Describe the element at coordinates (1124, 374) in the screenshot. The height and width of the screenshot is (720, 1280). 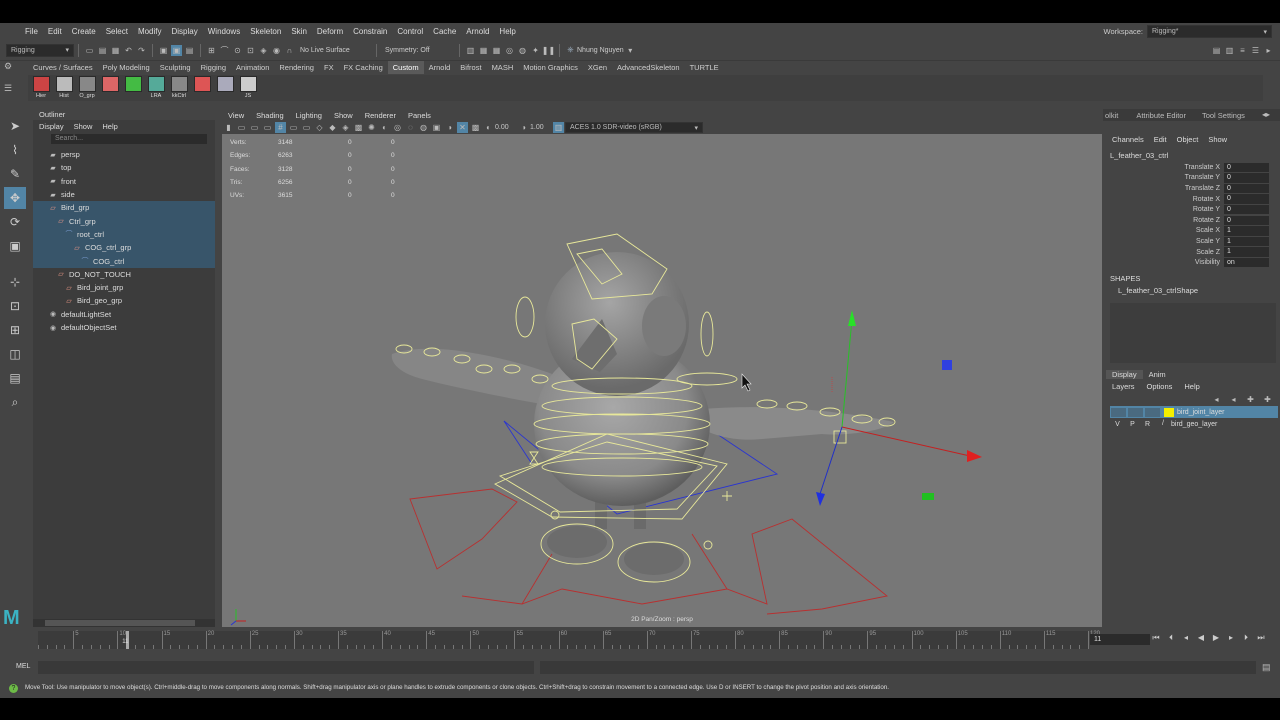
I see `layer-tab-display: Display` at that location.